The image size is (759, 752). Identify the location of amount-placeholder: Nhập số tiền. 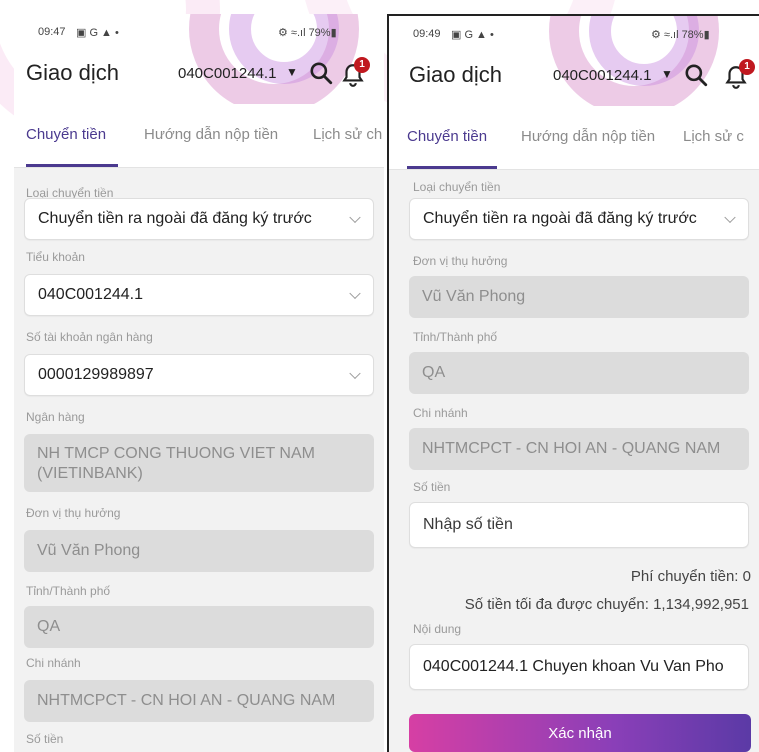
(468, 524).